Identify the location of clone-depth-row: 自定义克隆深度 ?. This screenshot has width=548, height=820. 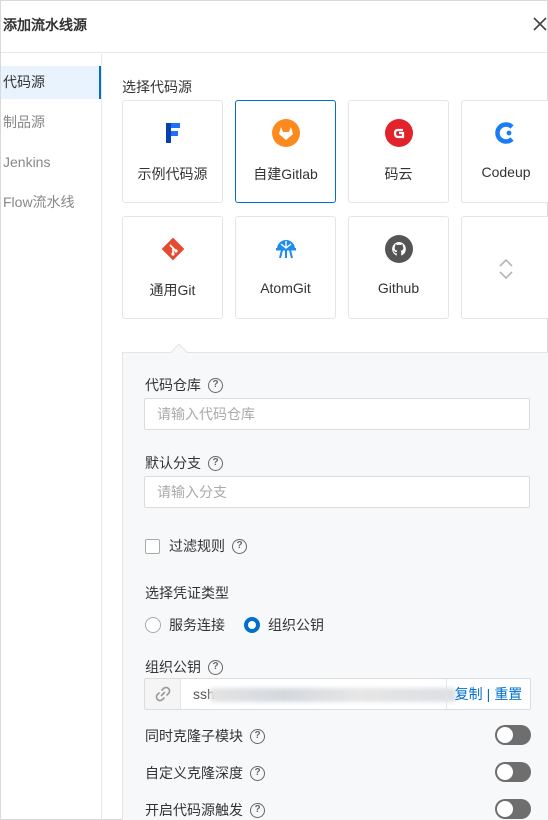
(338, 772).